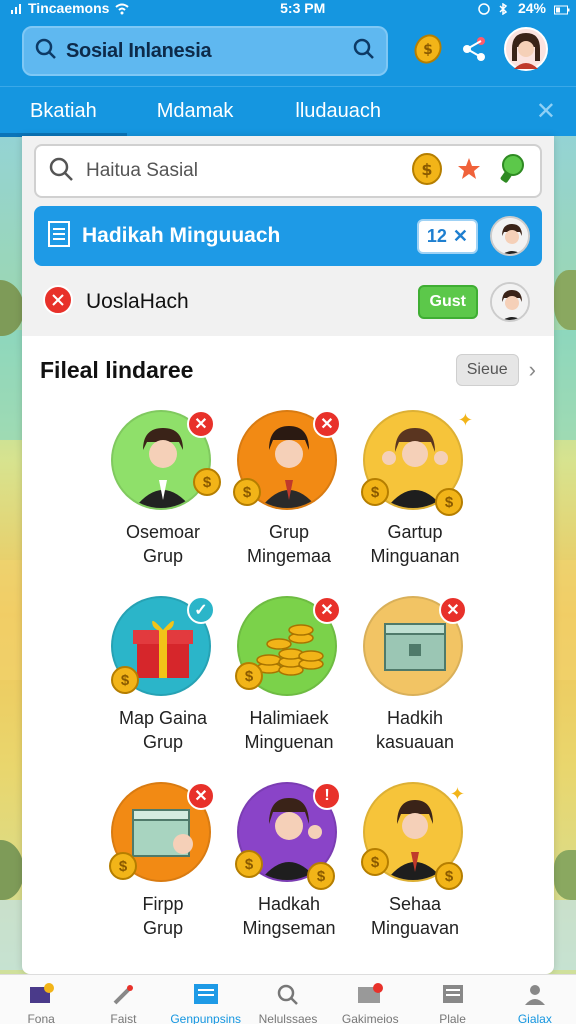 The height and width of the screenshot is (1024, 576). I want to click on tab-mdamak: Mdamak, so click(196, 112).